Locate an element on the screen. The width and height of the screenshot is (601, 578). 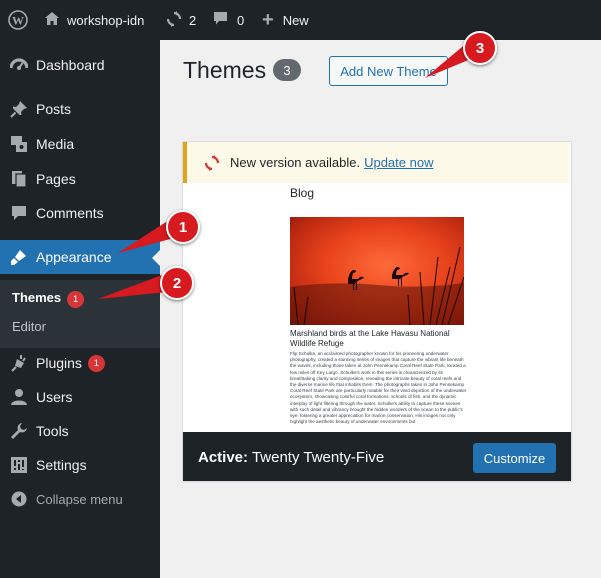
callout-2: 2 is located at coordinates (177, 283).